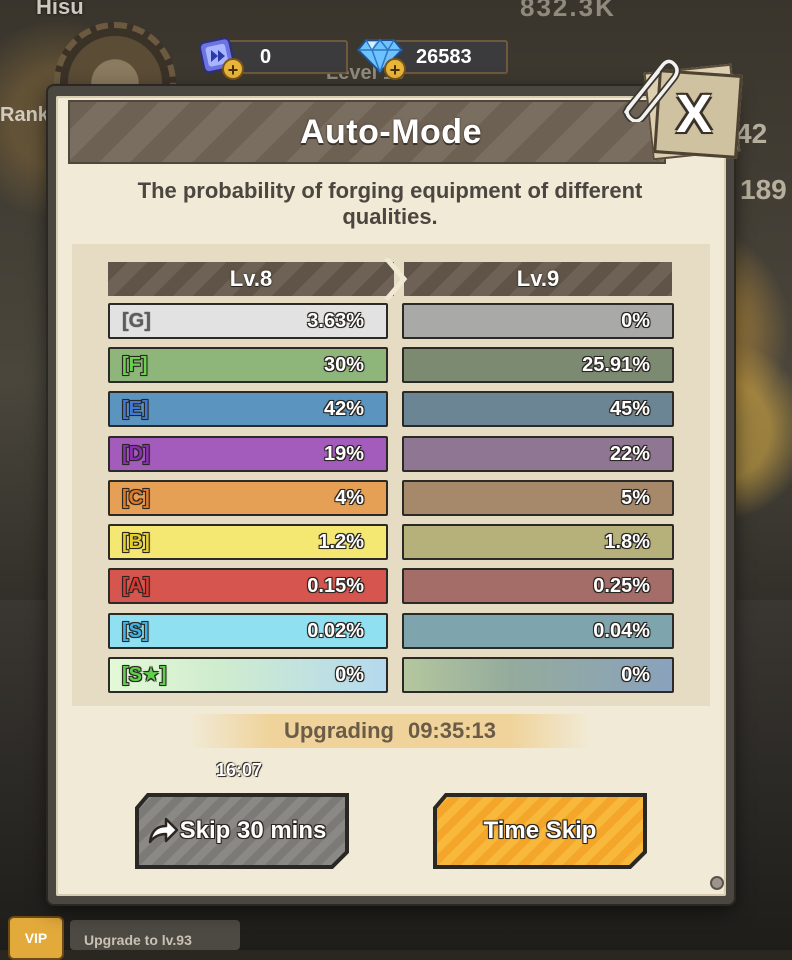 The width and height of the screenshot is (792, 960). Describe the element at coordinates (248, 409) in the screenshot. I see `grade-row-e-current: [E] 42%` at that location.